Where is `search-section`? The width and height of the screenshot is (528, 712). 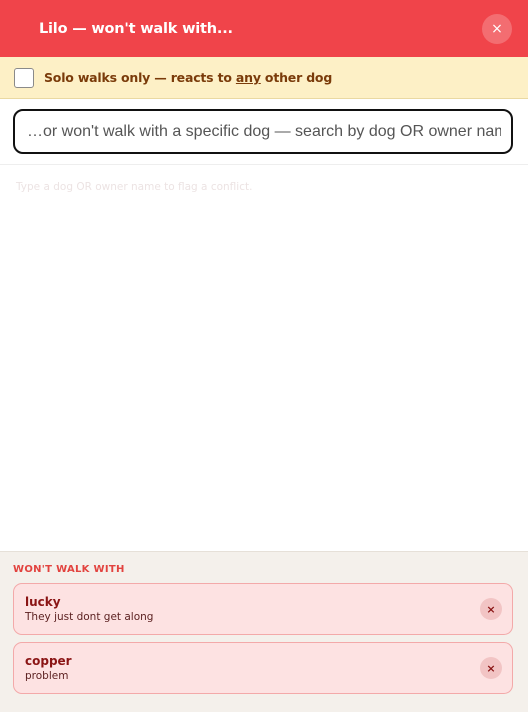
search-section is located at coordinates (264, 132).